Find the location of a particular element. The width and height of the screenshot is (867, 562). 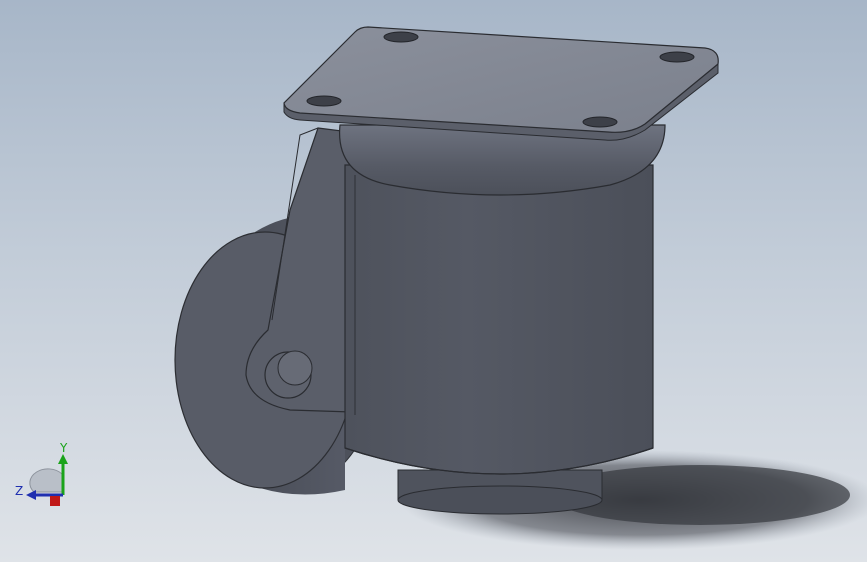

y-axis-label: Y is located at coordinates (63, 448).